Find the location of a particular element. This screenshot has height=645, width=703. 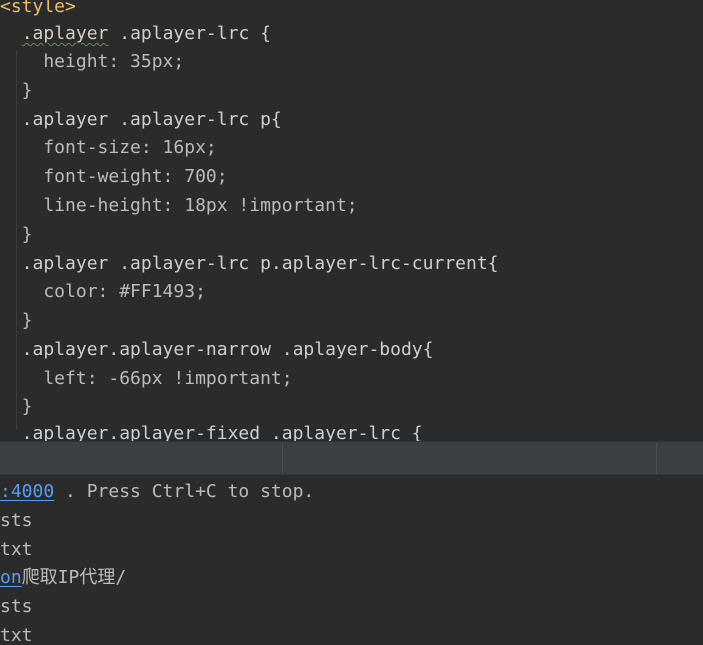

selector-lrc-p: .aplayer .aplayer-lrc p{ is located at coordinates (141, 119).